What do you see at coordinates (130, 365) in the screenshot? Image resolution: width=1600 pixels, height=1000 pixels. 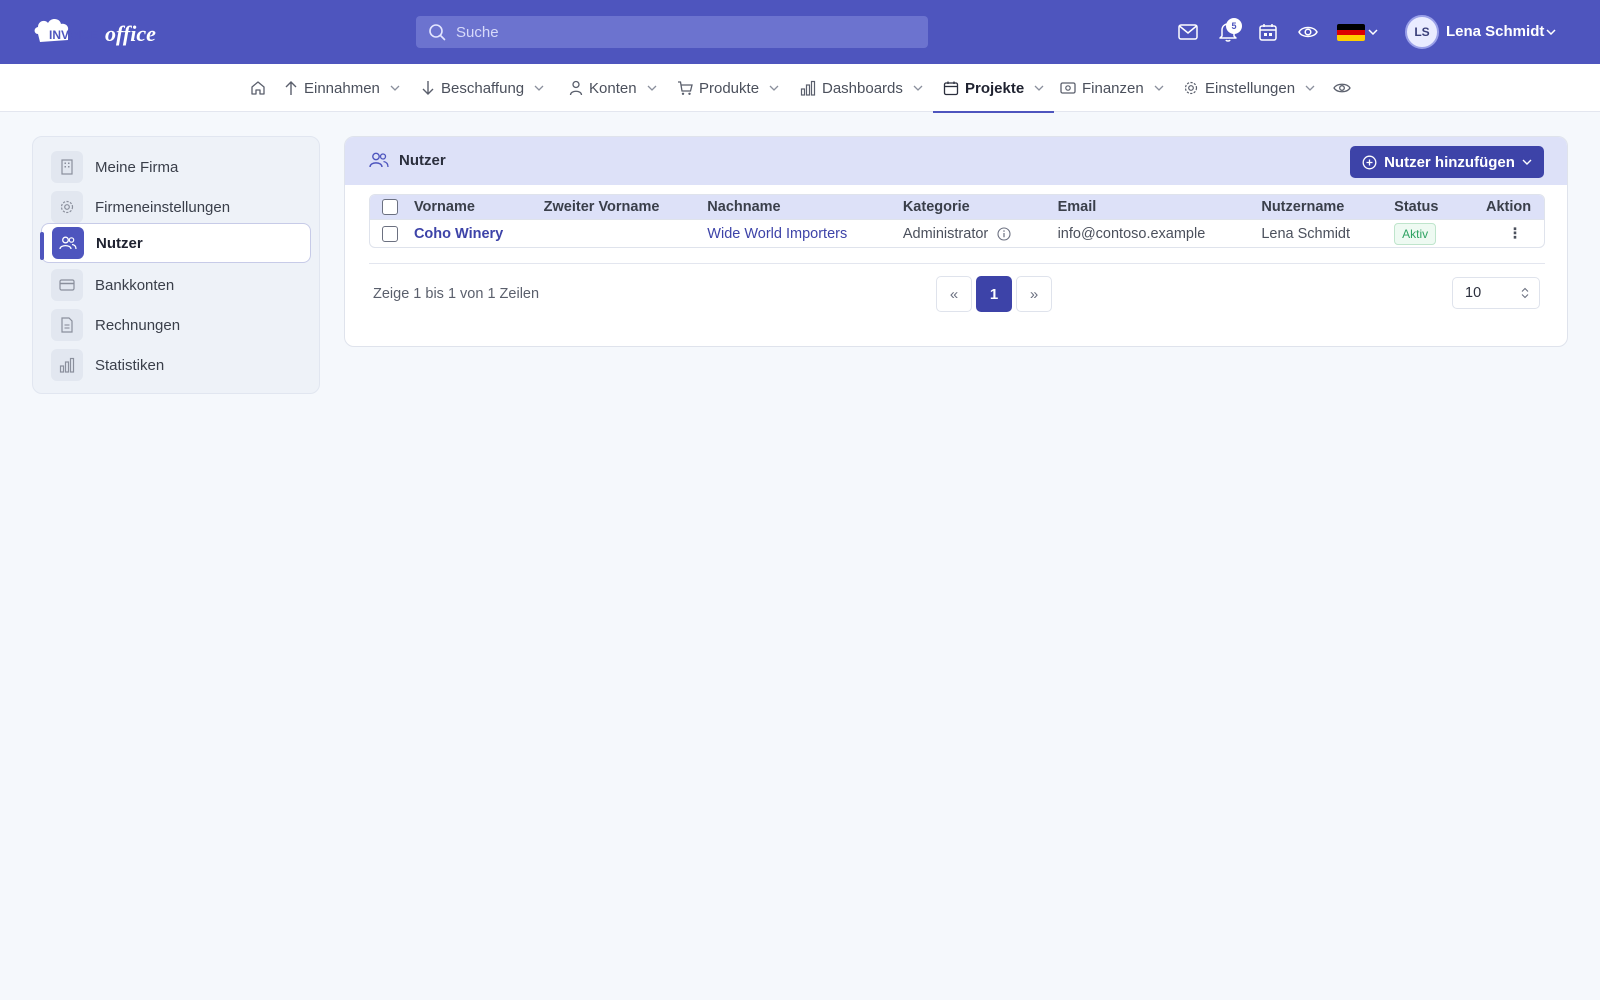 I see `sidebar-item-label: Statistiken` at bounding box center [130, 365].